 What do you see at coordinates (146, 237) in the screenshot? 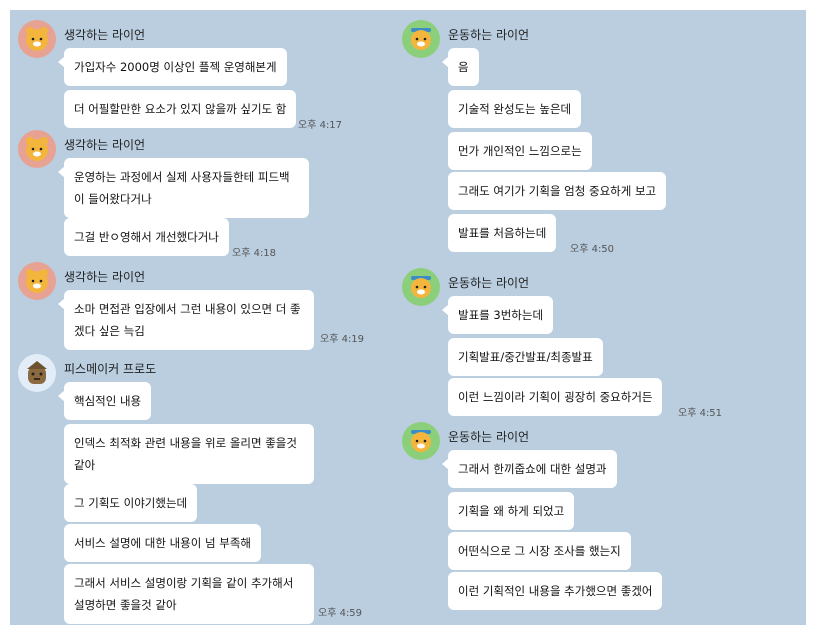
I see `message-bubble: 그걸 반ㅇ영해서 개선했다거나` at bounding box center [146, 237].